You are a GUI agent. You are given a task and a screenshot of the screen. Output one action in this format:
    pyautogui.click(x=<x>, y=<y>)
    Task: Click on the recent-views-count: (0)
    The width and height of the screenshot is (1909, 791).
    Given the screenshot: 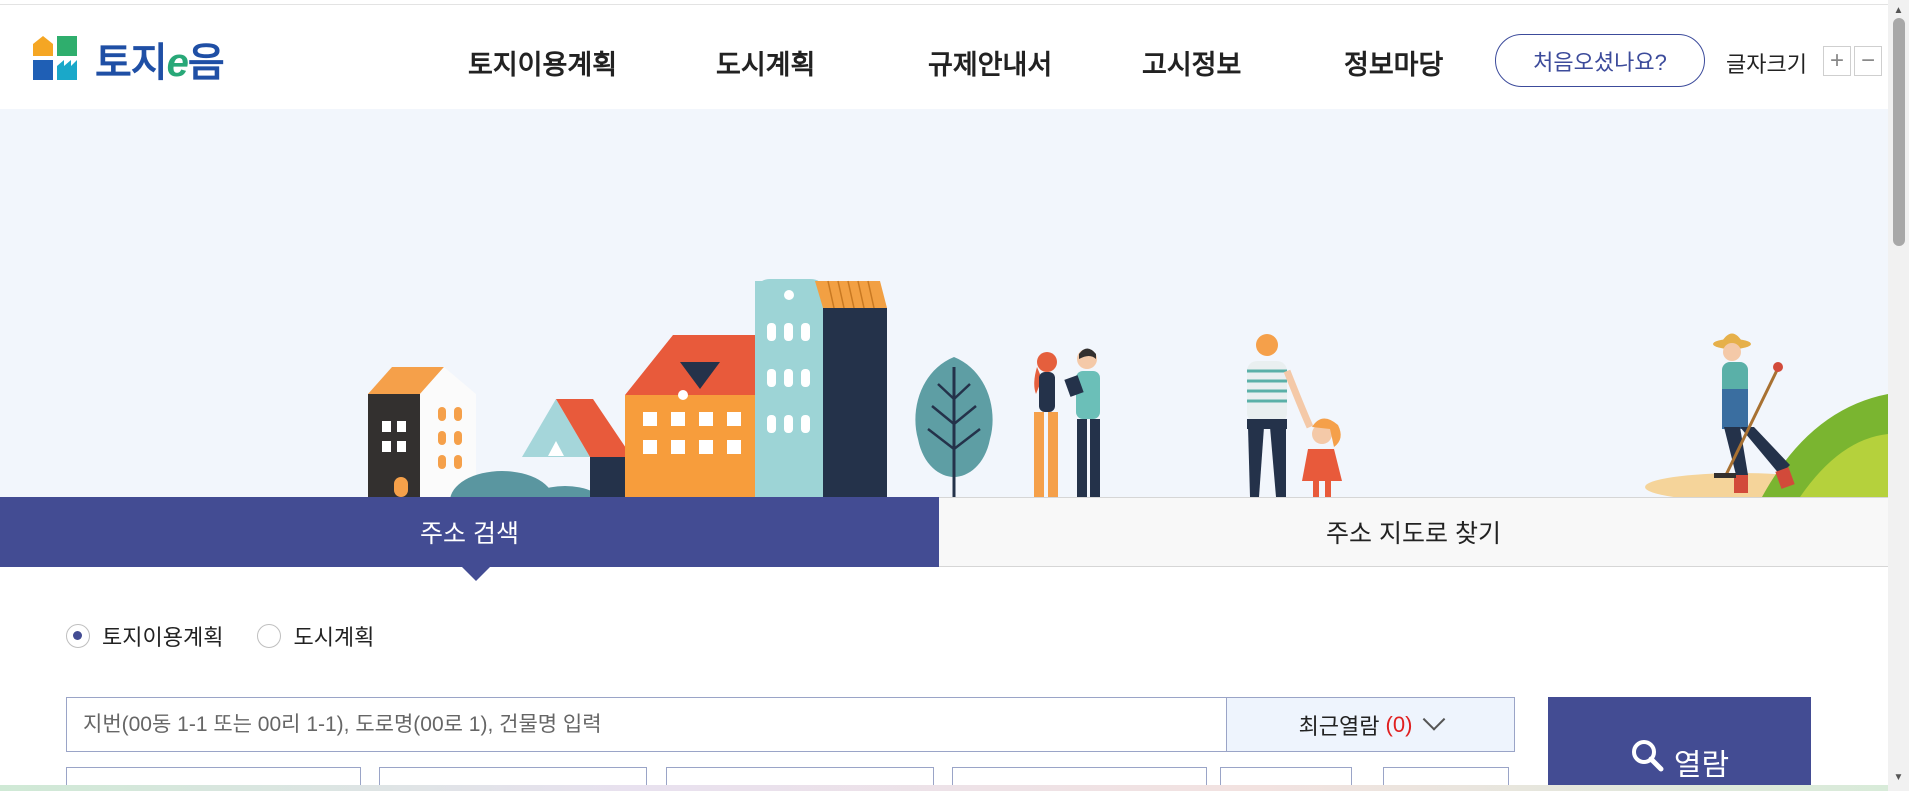 What is the action you would take?
    pyautogui.click(x=1399, y=724)
    